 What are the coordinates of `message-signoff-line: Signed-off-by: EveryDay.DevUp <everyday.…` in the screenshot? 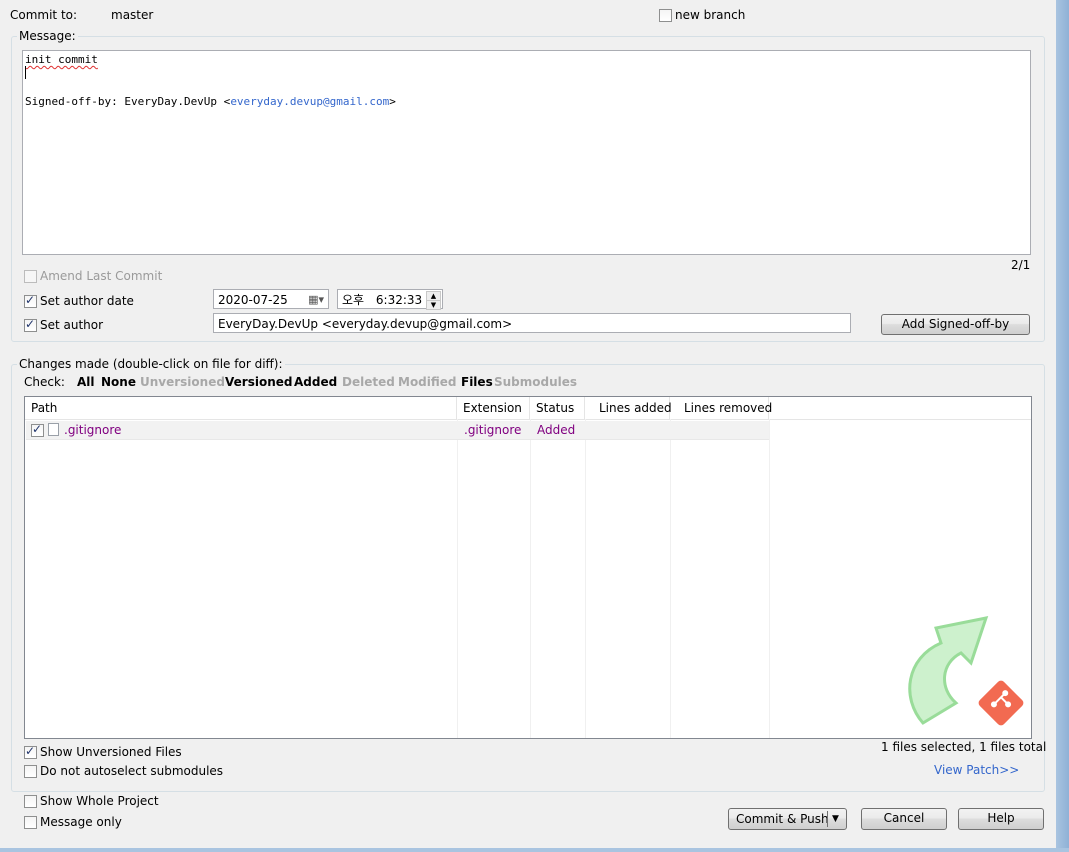 It's located at (210, 101).